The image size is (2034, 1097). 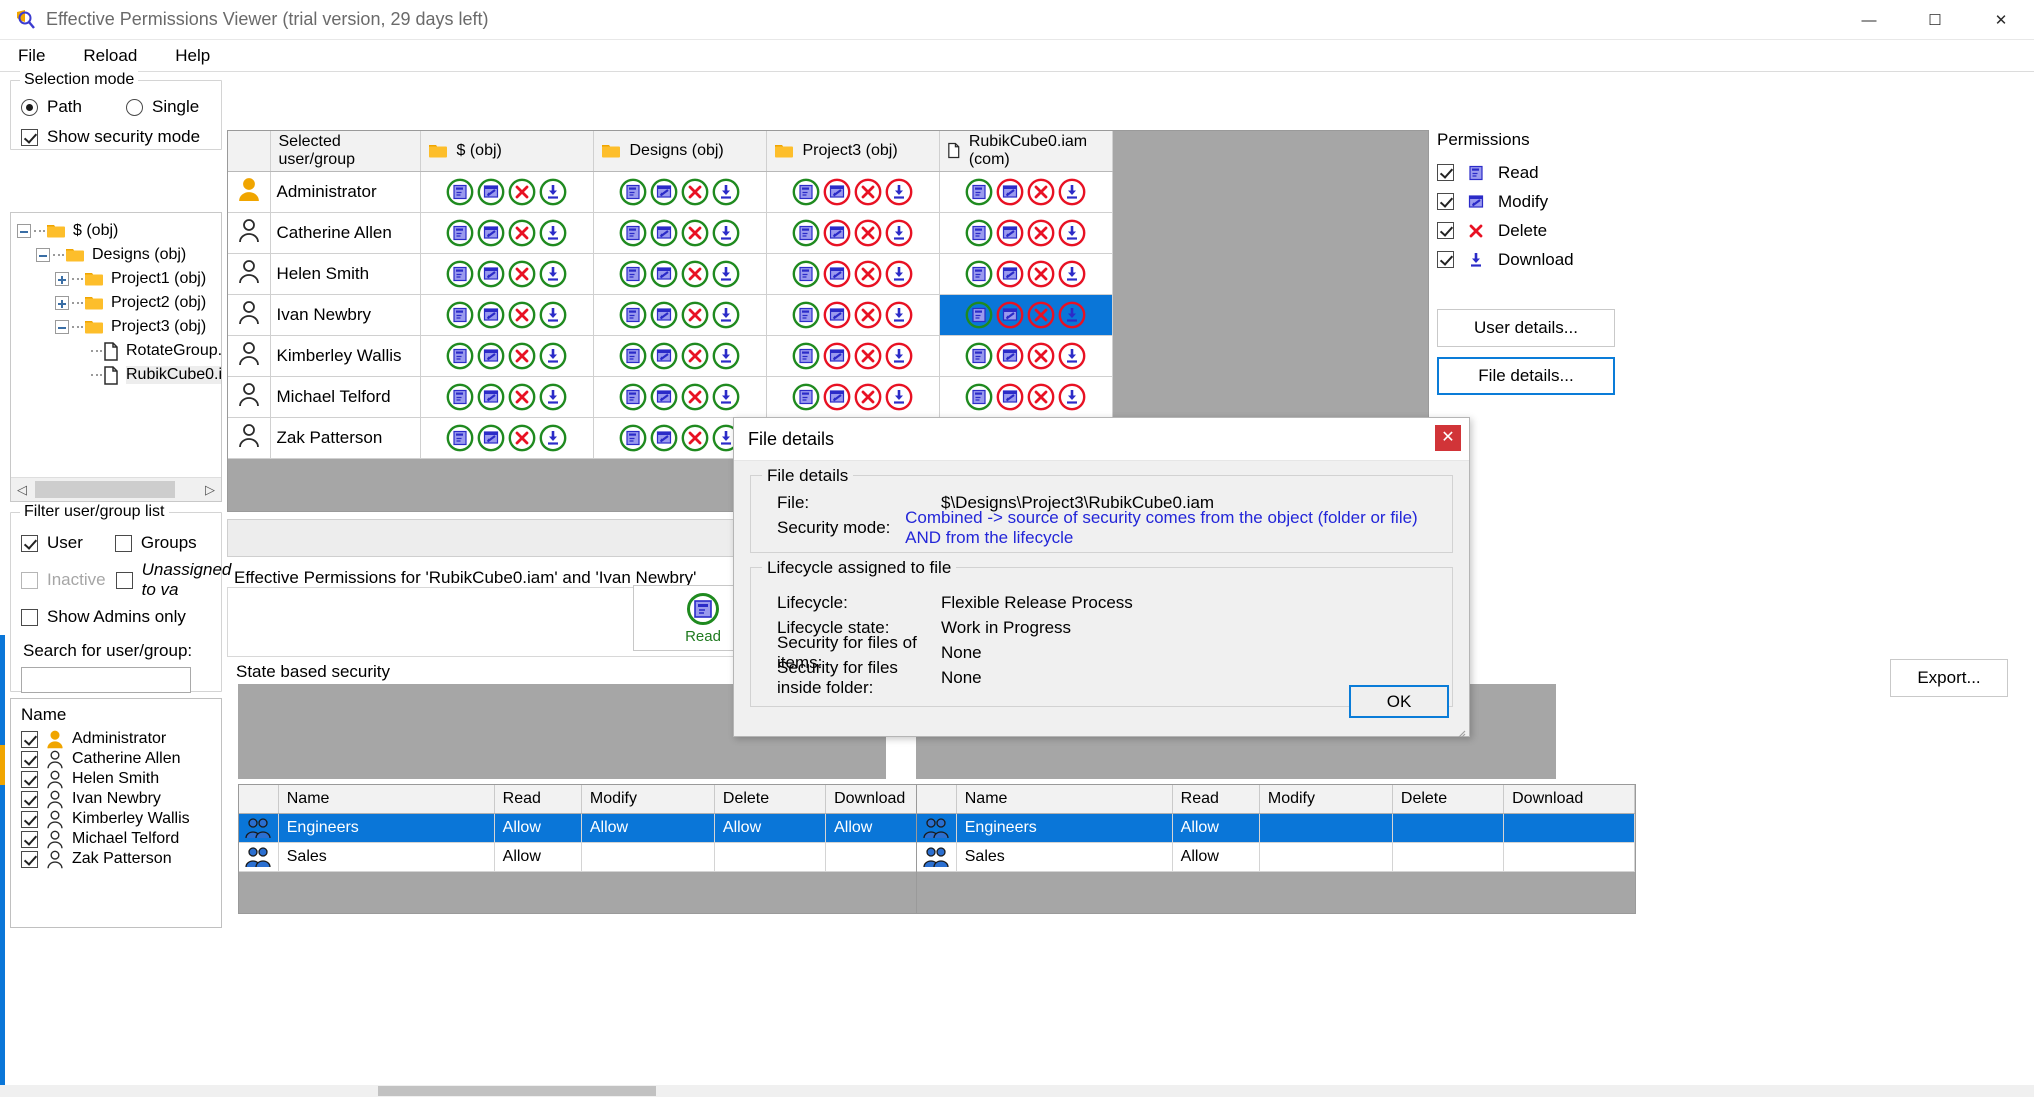 What do you see at coordinates (1461, 730) in the screenshot?
I see `dialog-resize-handle` at bounding box center [1461, 730].